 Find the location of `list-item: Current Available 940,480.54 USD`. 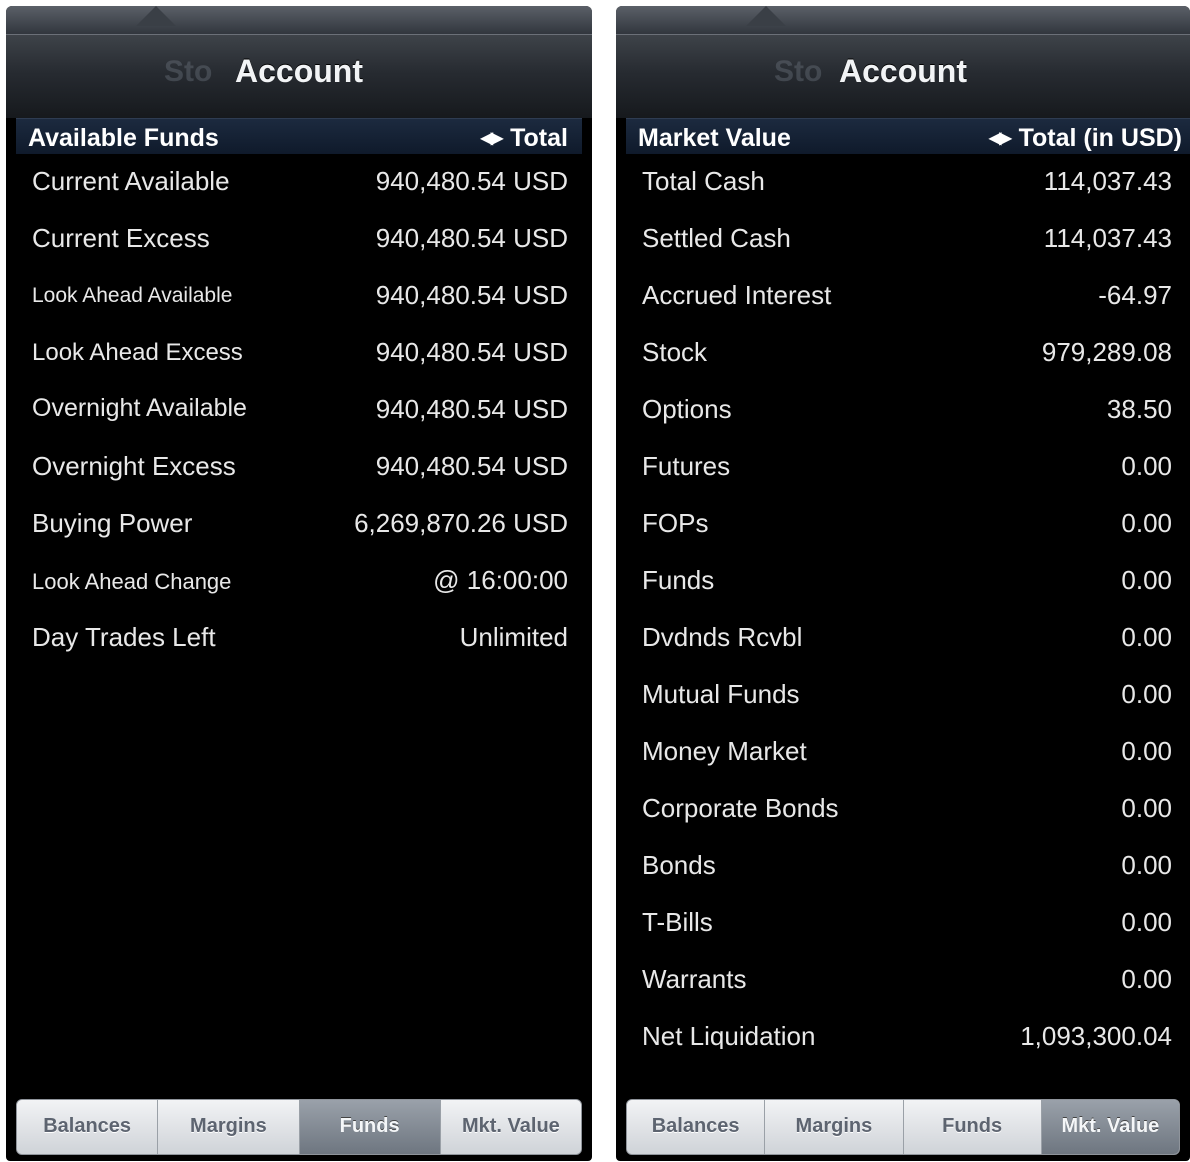

list-item: Current Available 940,480.54 USD is located at coordinates (299, 182).